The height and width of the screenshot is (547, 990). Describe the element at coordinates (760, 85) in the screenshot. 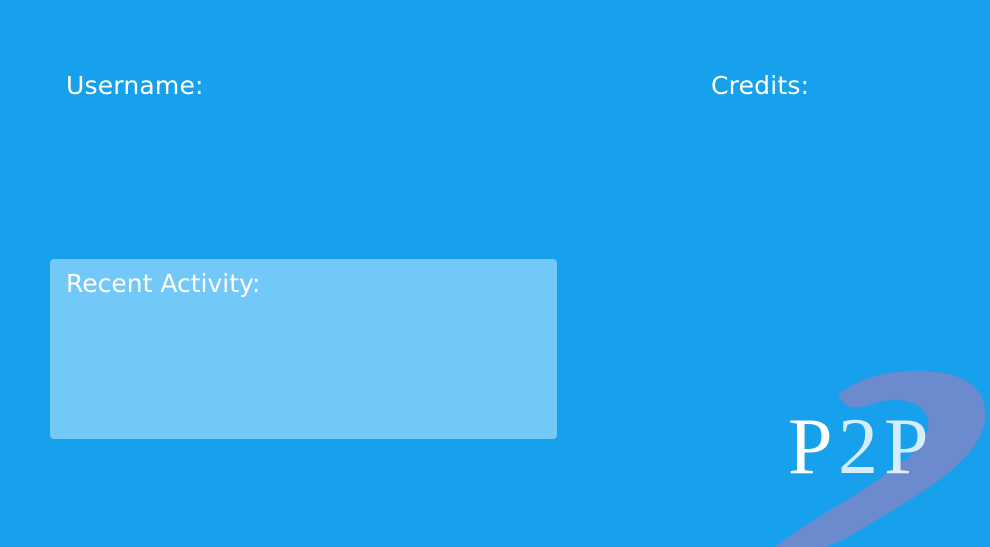

I see `credits-label: Credits:` at that location.